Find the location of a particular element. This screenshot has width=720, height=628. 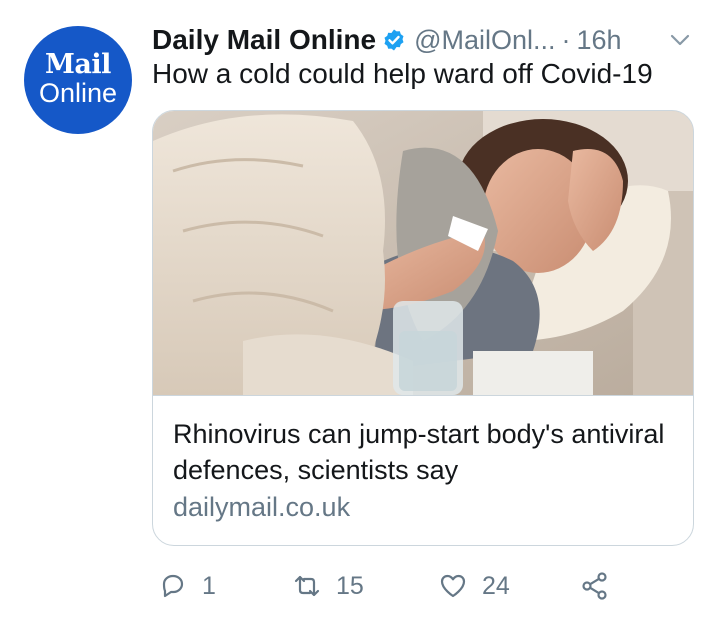

card-domain: dailymail.co.uk is located at coordinates (261, 507).